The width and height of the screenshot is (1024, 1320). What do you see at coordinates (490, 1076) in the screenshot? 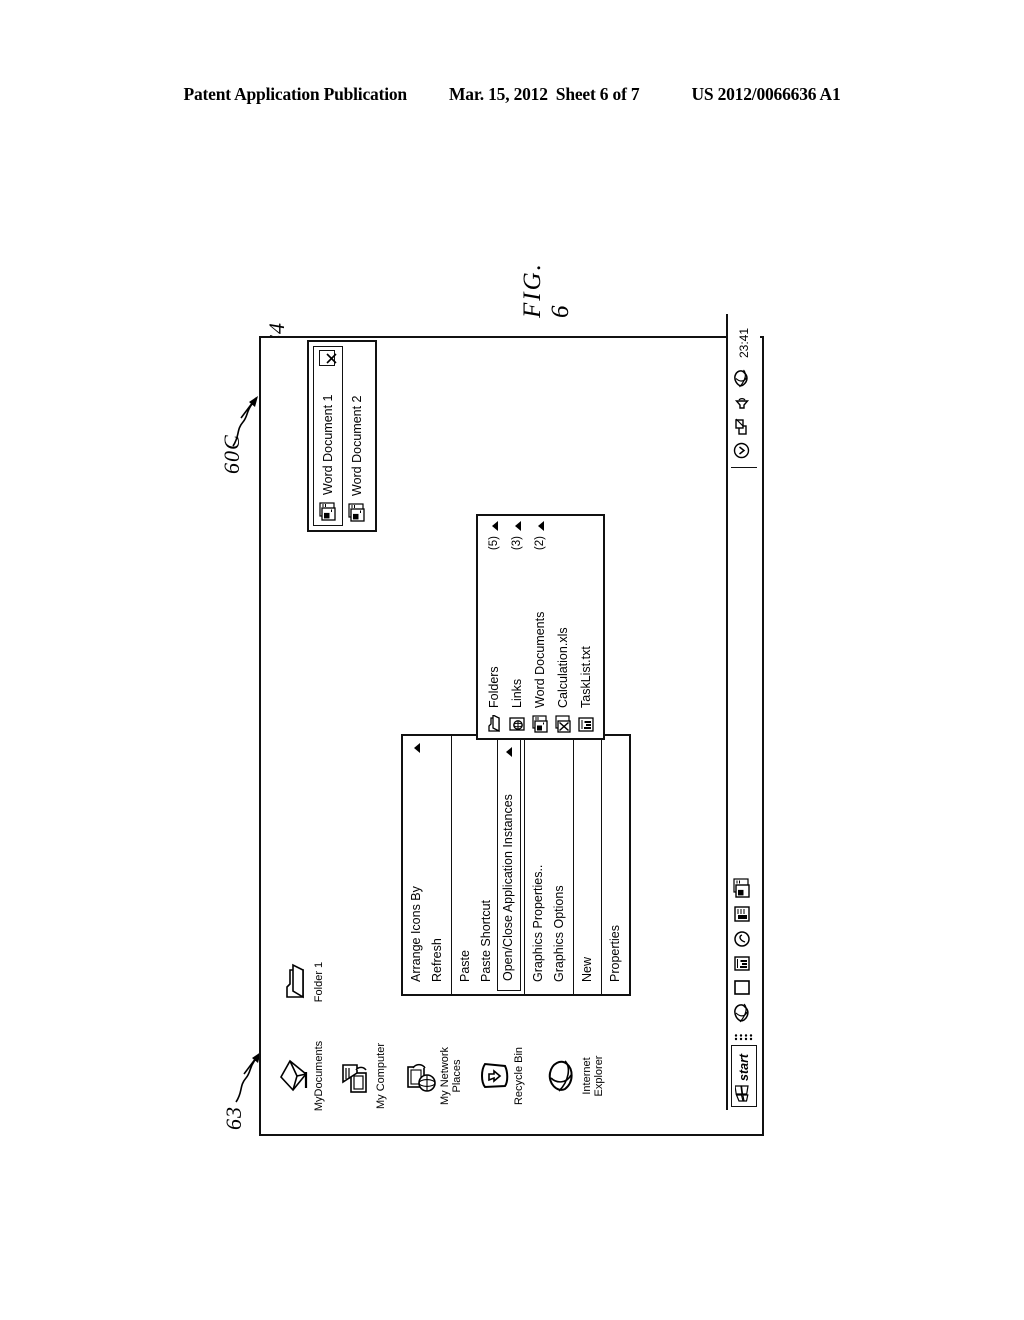
I see `recycle-bin-icon` at bounding box center [490, 1076].